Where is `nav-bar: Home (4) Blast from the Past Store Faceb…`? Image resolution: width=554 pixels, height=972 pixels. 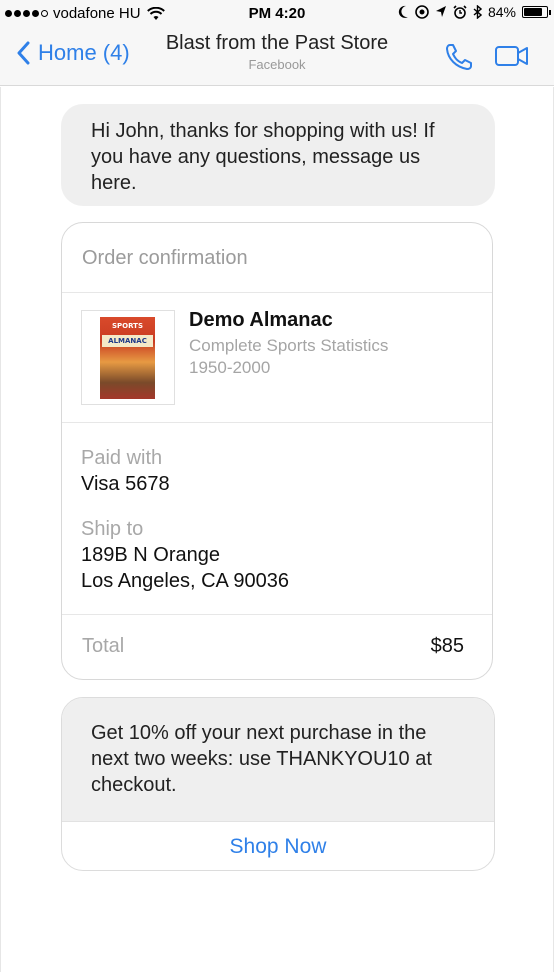 nav-bar: Home (4) Blast from the Past Store Faceb… is located at coordinates (277, 57).